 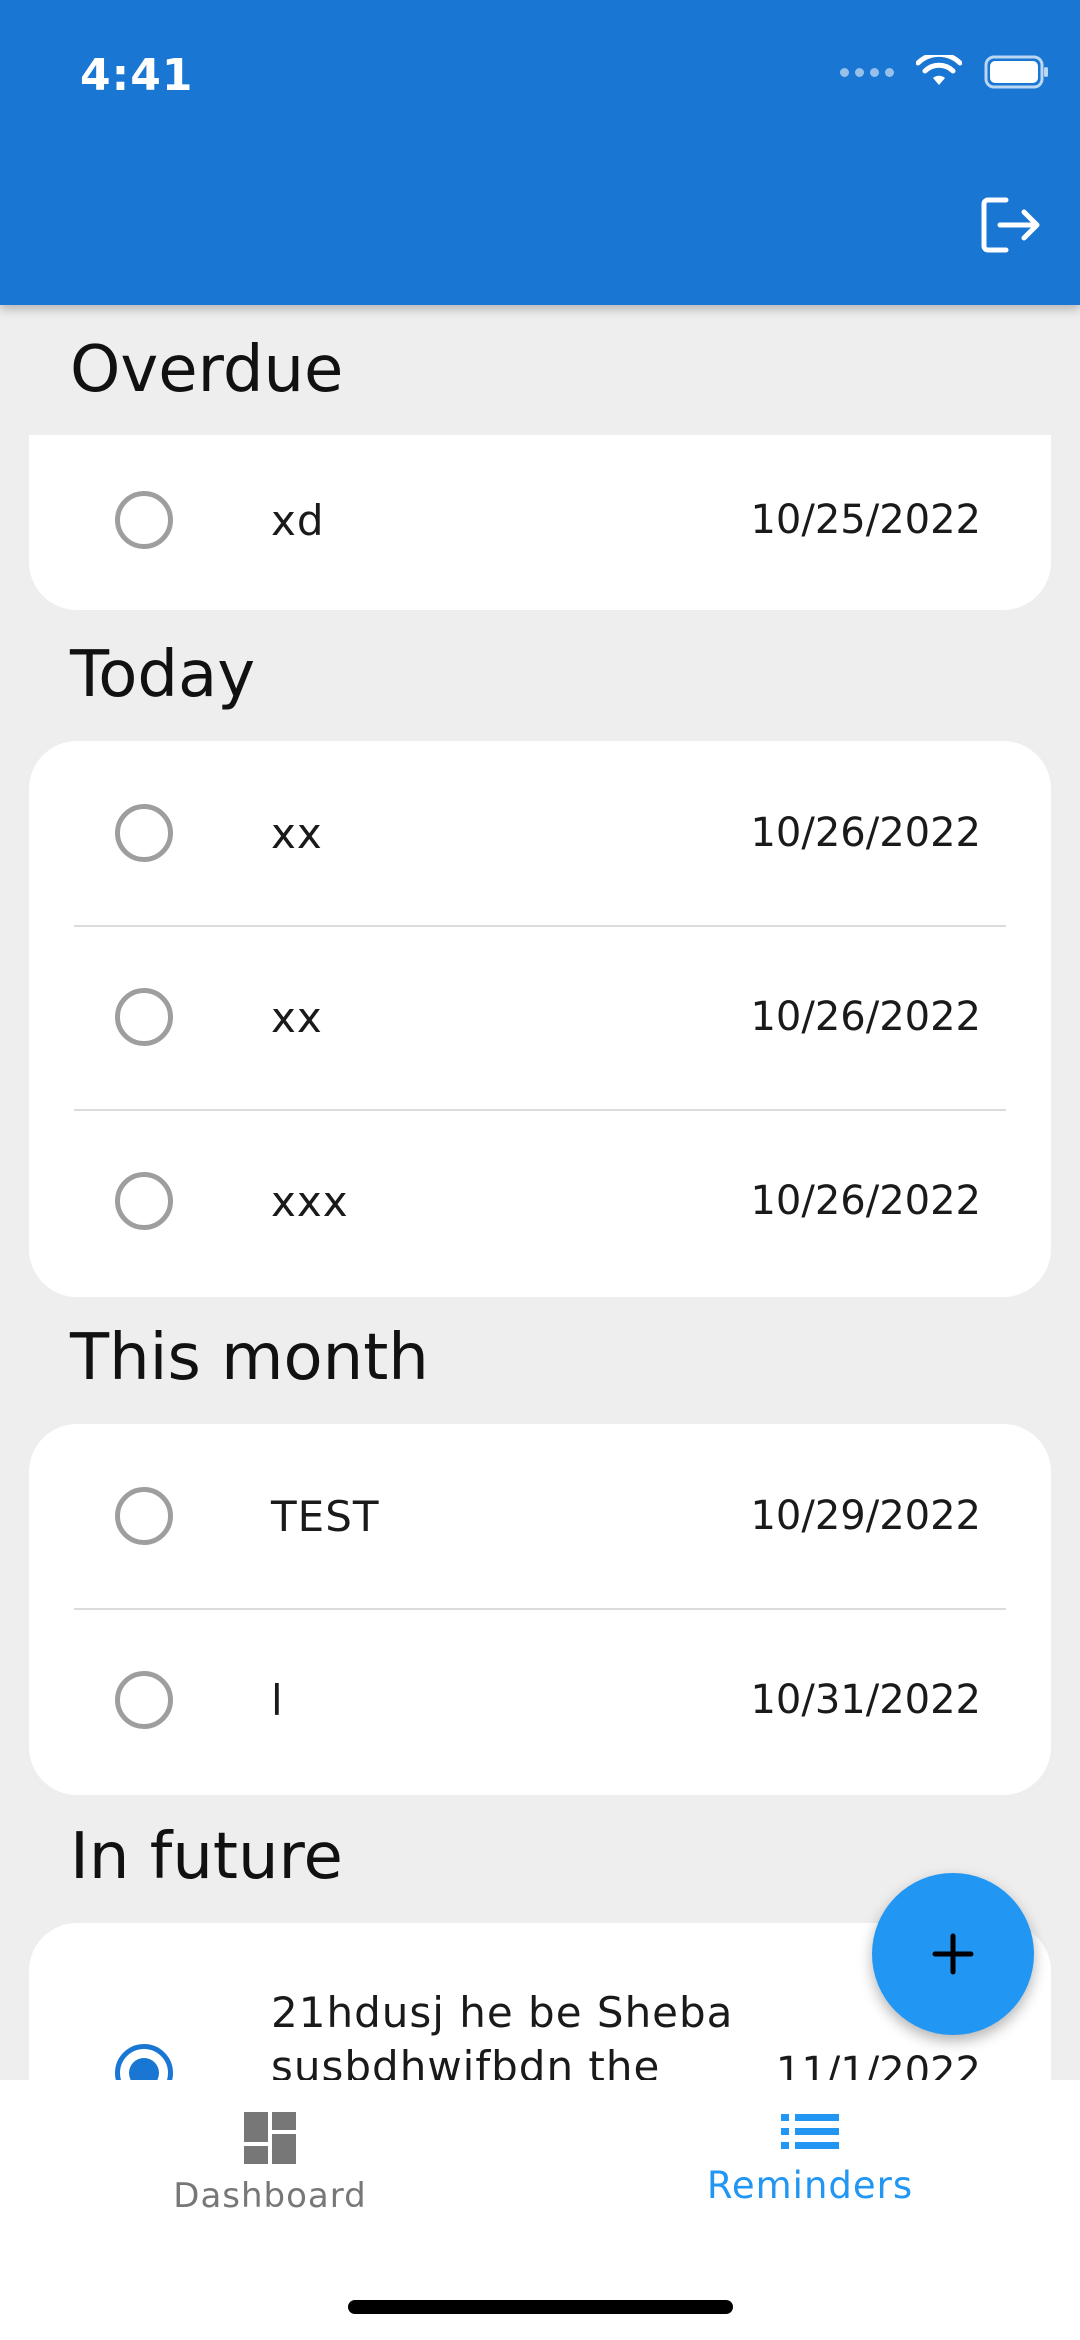 I want to click on list-item: xxx 10/26/2022, so click(x=540, y=1201).